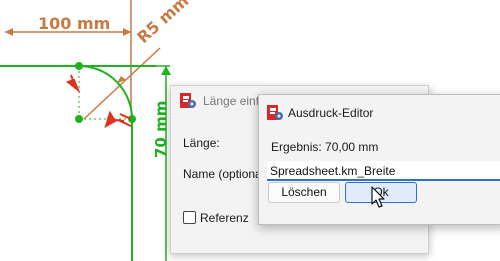 The image size is (500, 261). Describe the element at coordinates (331, 113) in the screenshot. I see `expression-editor-title: Ausdruck-Editor` at that location.